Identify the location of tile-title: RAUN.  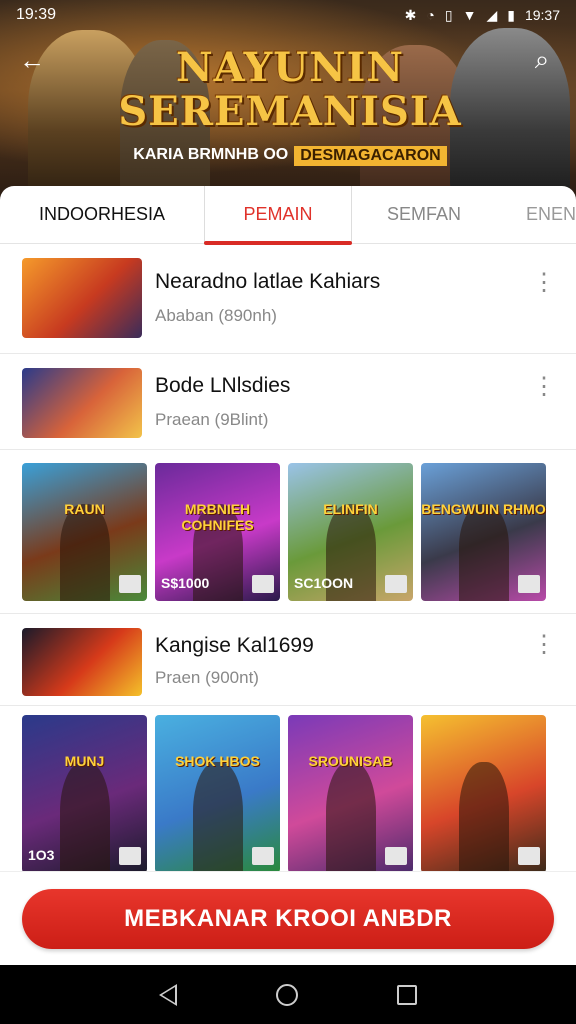
(84, 509).